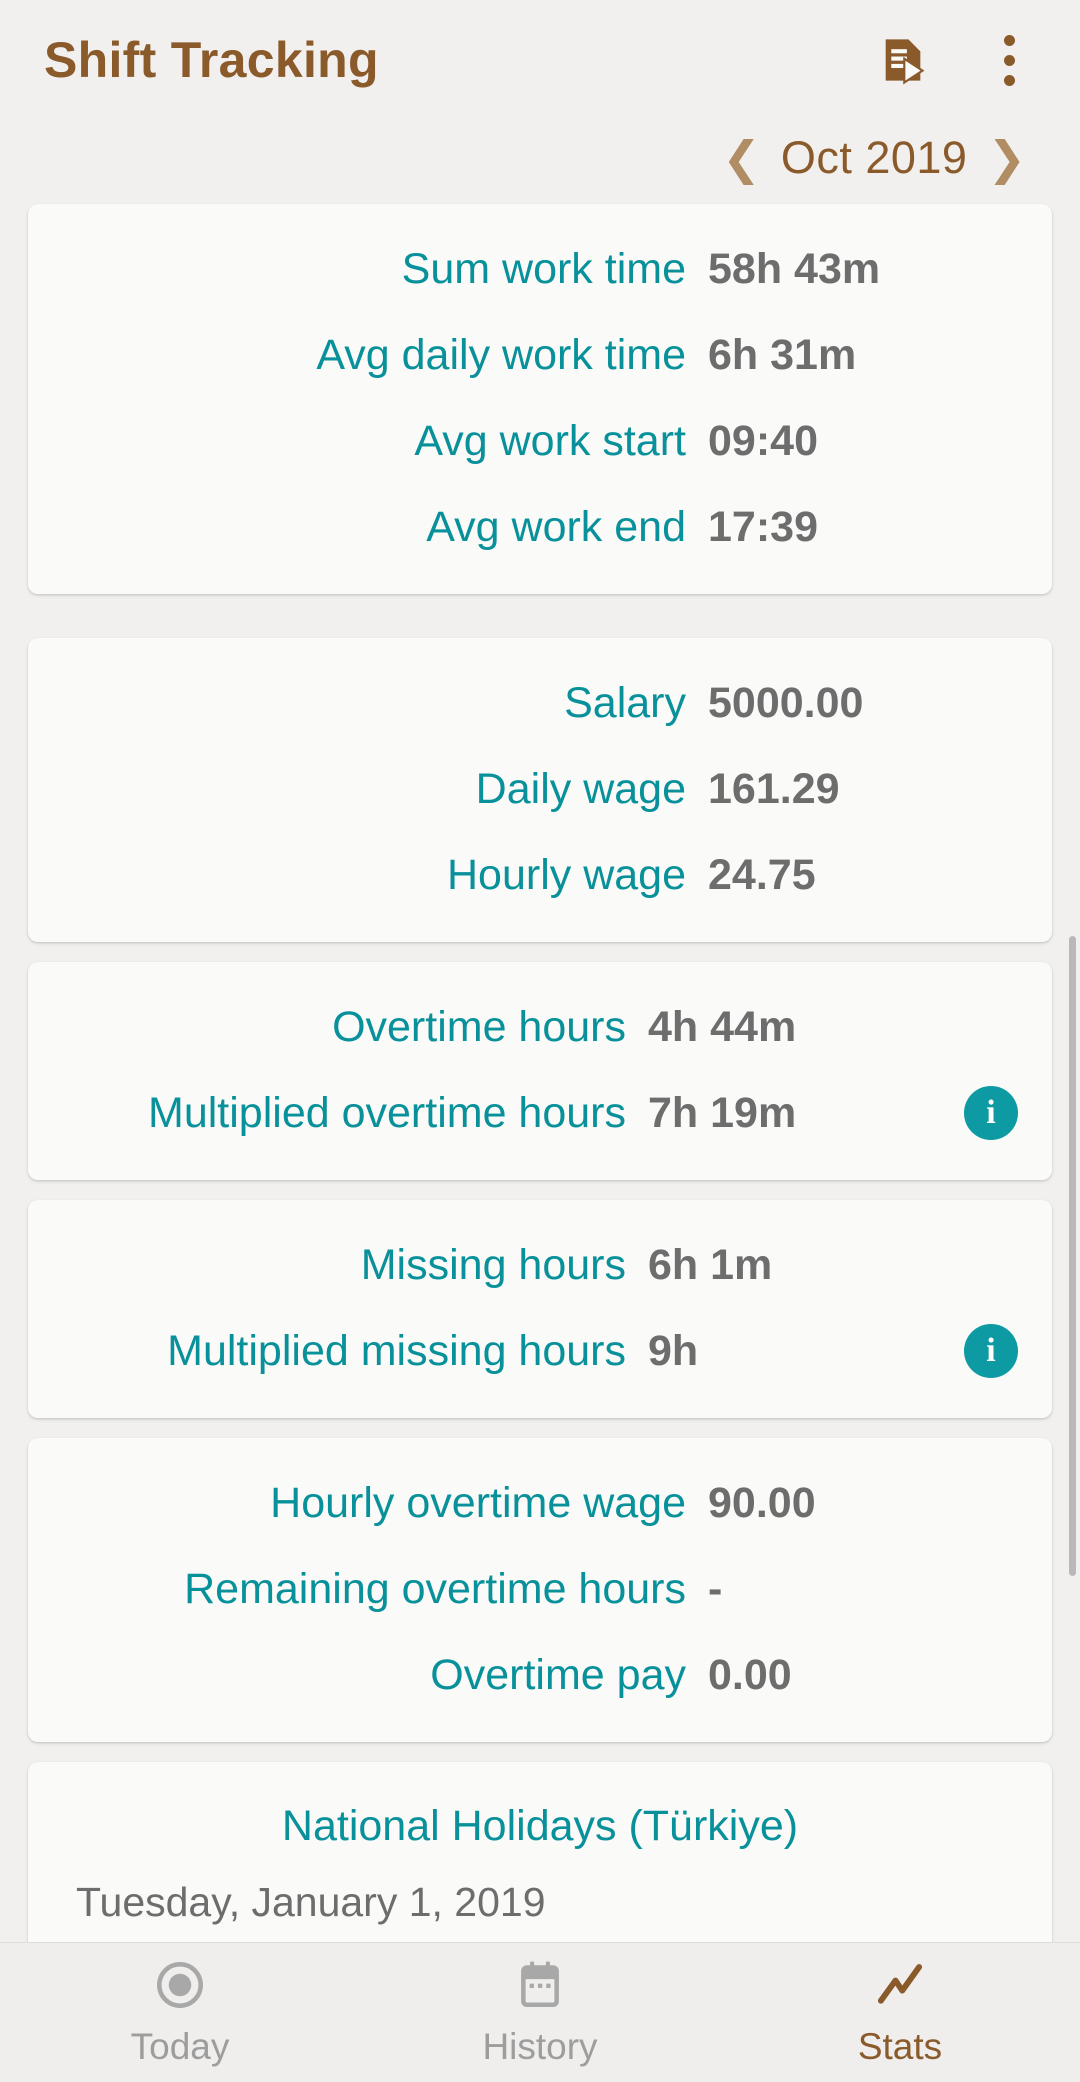 This screenshot has width=1080, height=2082. What do you see at coordinates (566, 874) in the screenshot?
I see `stat-label: Hourly wage` at bounding box center [566, 874].